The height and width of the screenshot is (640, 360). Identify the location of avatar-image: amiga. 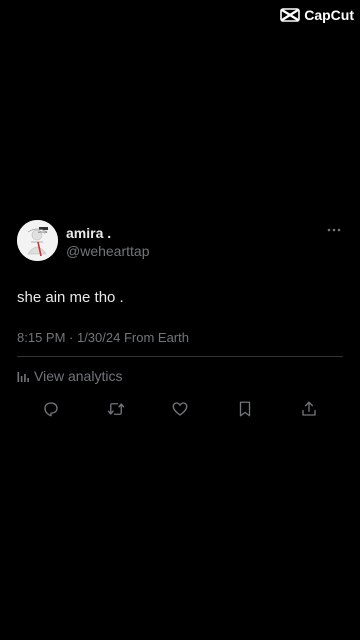
(37, 240).